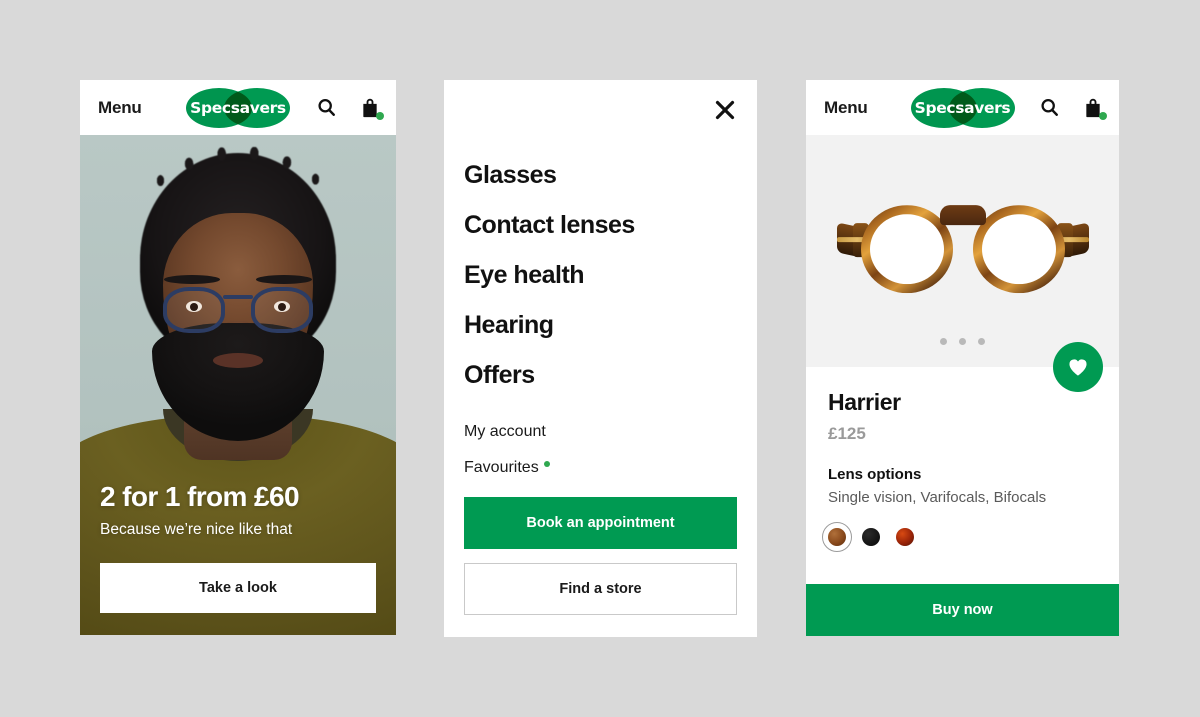 The height and width of the screenshot is (717, 1200). Describe the element at coordinates (600, 556) in the screenshot. I see `menu-action-buttons: Book an appointment Find a store` at that location.